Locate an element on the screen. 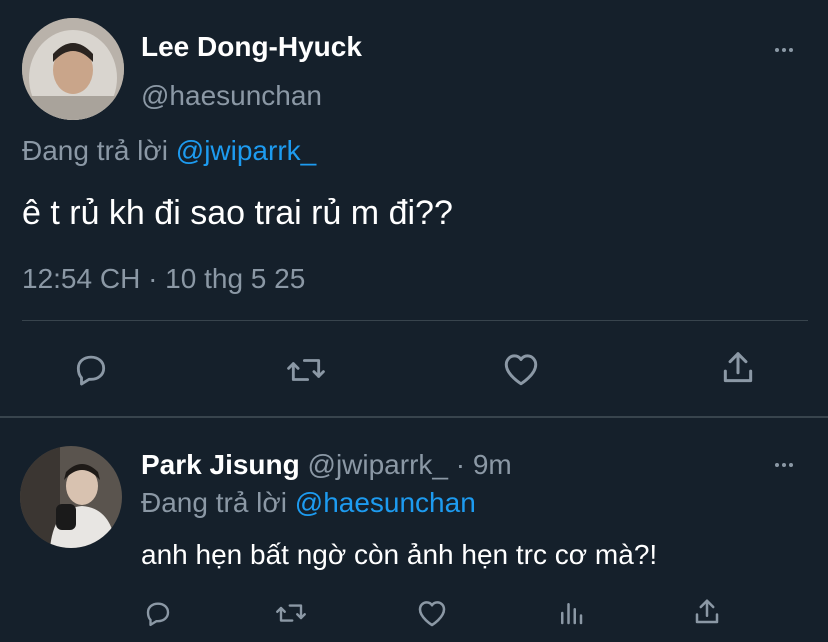 This screenshot has width=828, height=642. tweet-timestamp: 12:54 CH · 10 thg 5 25 is located at coordinates (163, 279).